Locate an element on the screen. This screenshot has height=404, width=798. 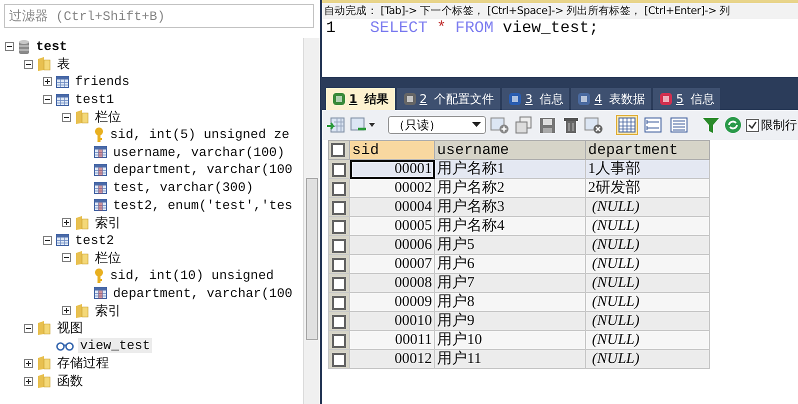
result-tab: 5 信息 is located at coordinates (686, 99).